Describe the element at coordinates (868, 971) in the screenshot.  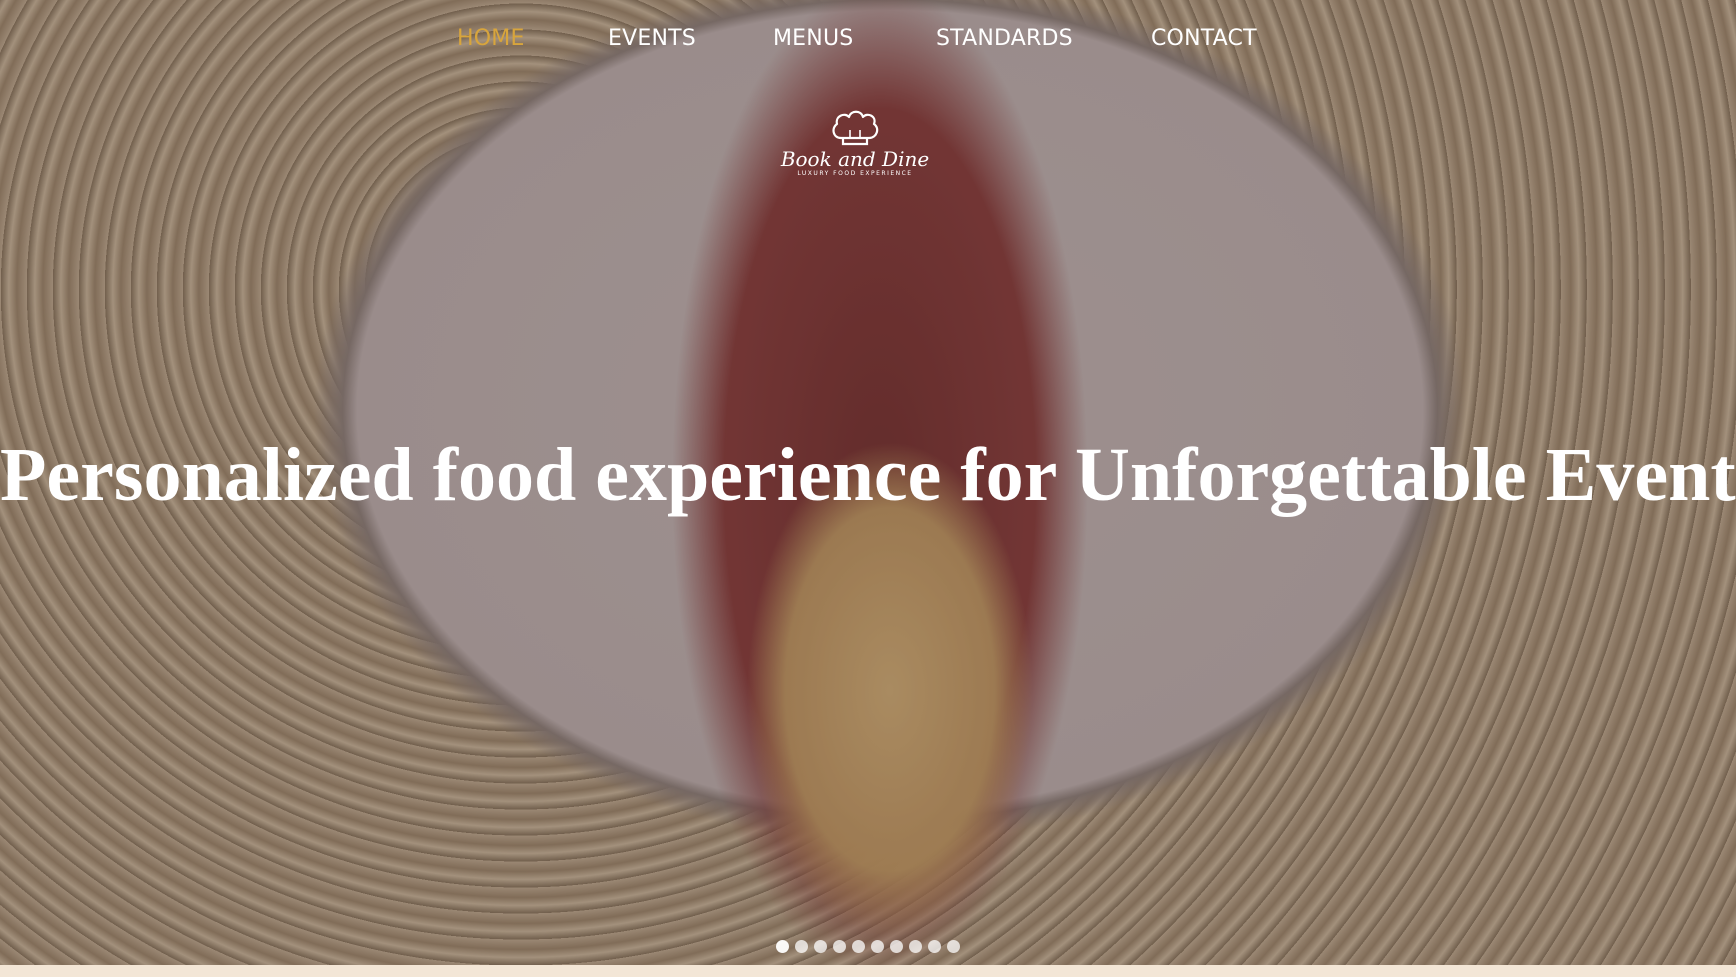
I see `next-section-edge` at that location.